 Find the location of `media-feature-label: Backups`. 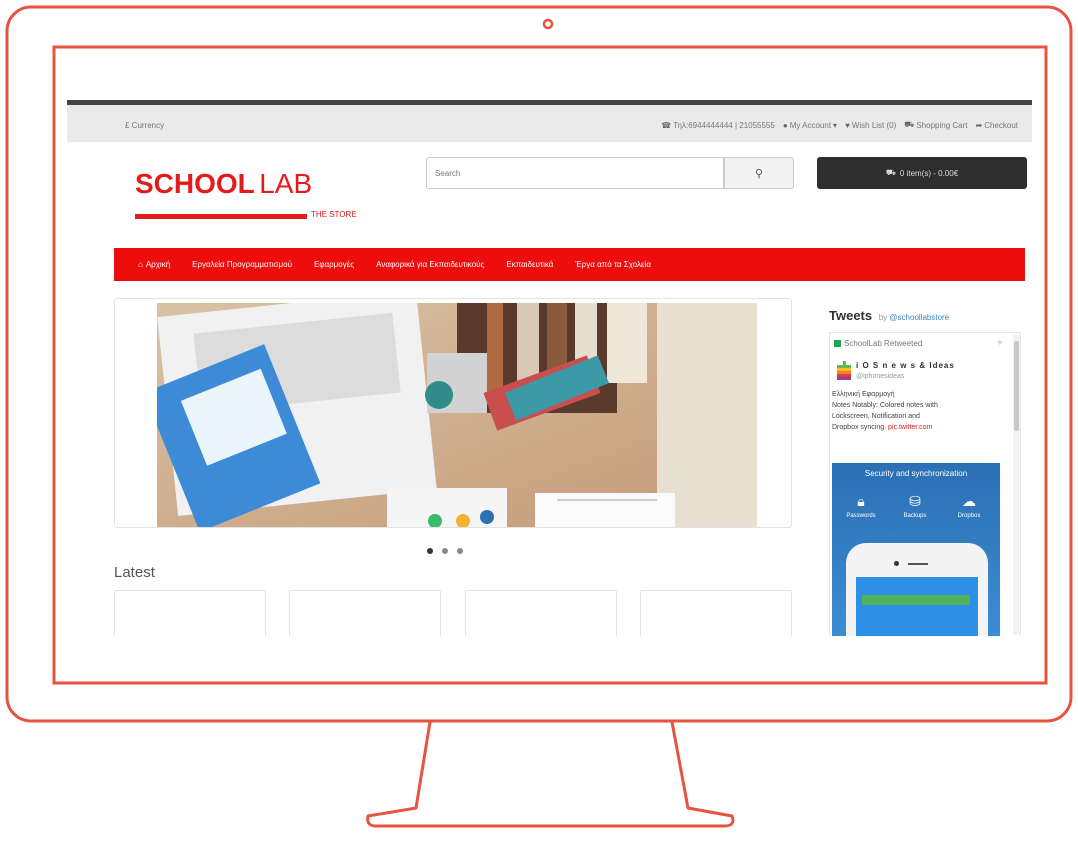

media-feature-label: Backups is located at coordinates (915, 516).